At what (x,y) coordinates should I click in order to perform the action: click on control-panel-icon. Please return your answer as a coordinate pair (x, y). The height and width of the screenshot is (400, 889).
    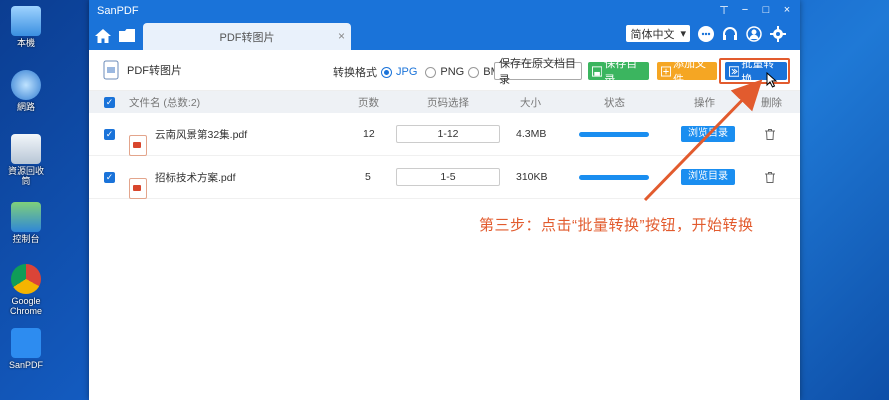
    Looking at the image, I should click on (26, 217).